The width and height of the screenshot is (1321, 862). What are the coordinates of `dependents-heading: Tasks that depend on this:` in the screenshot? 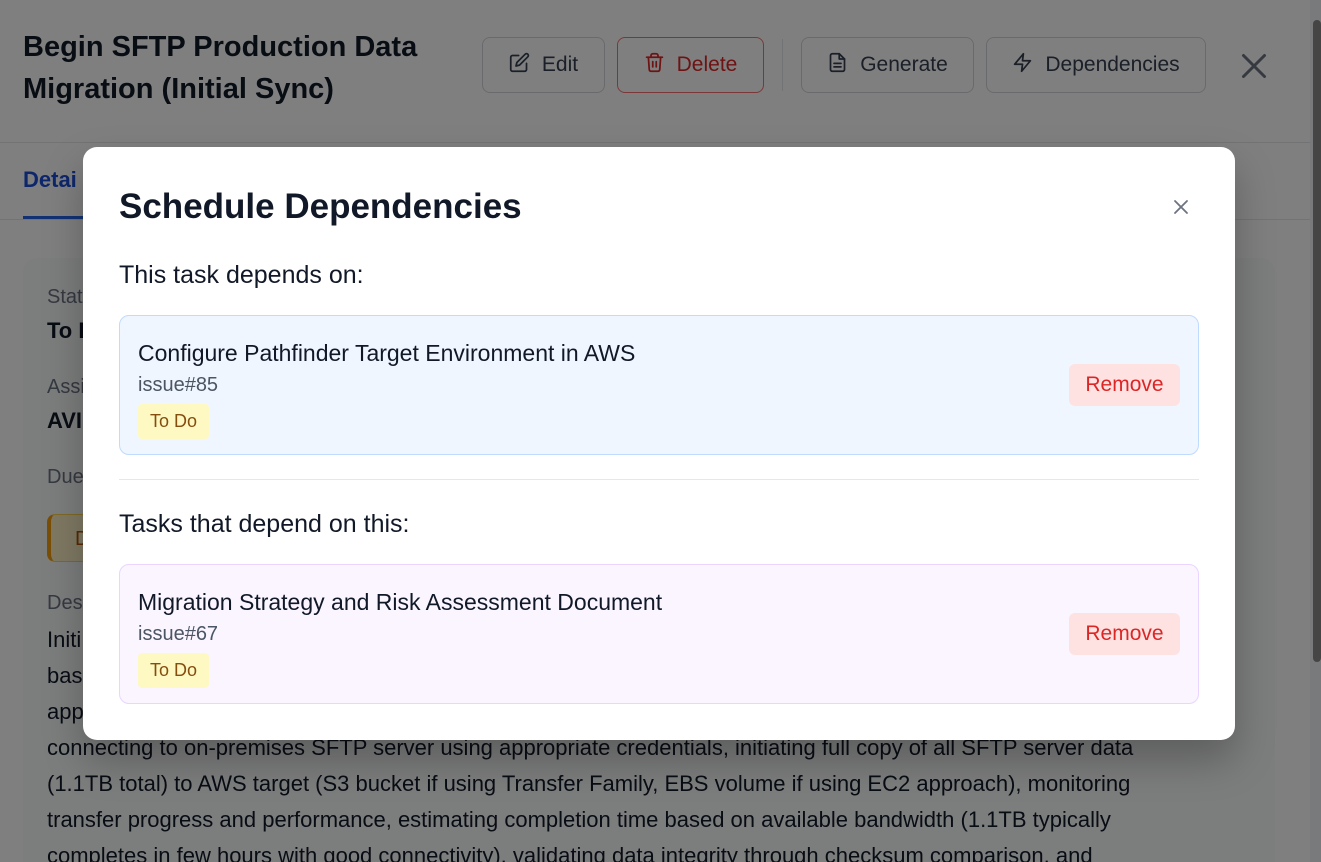 It's located at (264, 524).